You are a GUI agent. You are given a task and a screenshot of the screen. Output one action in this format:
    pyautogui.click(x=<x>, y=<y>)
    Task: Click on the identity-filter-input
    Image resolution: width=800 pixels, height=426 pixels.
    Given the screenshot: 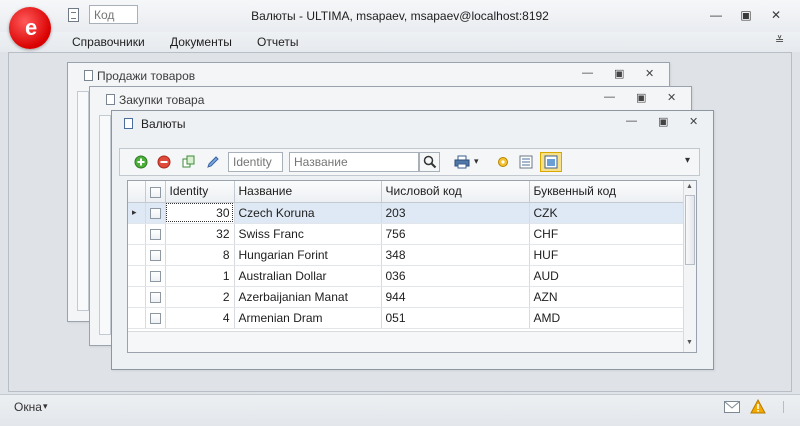 What is the action you would take?
    pyautogui.click(x=255, y=162)
    